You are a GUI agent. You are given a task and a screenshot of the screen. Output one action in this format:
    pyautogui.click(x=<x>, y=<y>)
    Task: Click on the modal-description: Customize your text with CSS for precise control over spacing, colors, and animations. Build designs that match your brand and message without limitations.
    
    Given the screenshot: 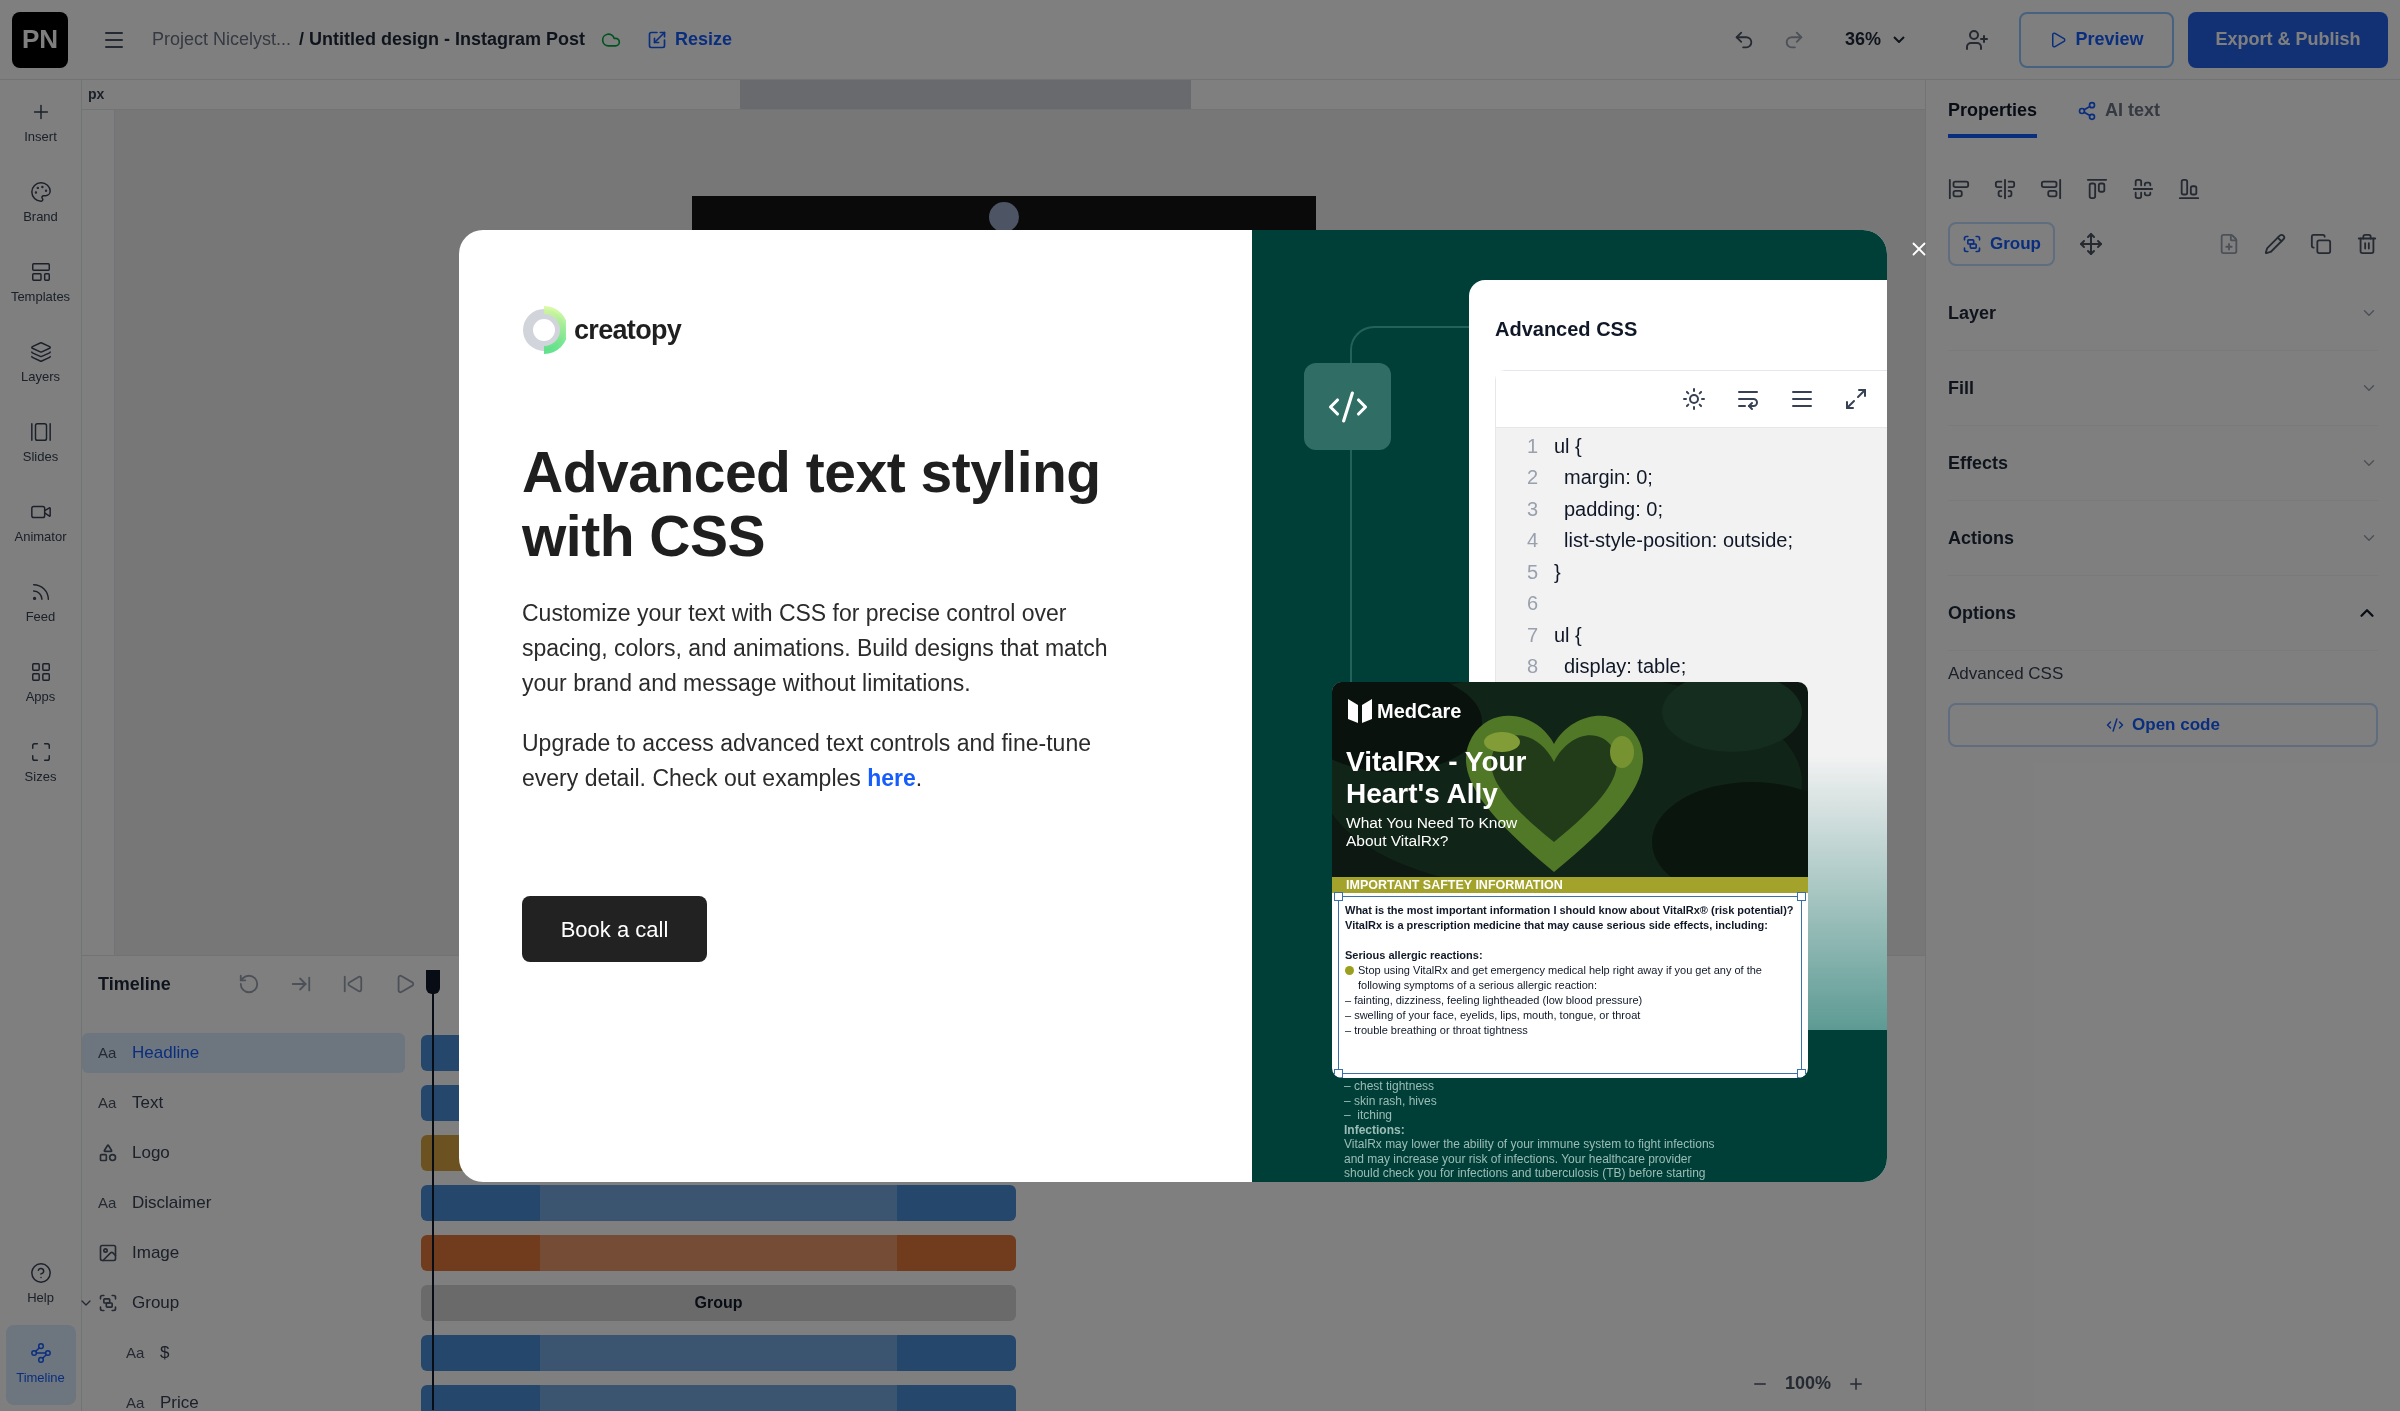 What is the action you would take?
    pyautogui.click(x=815, y=648)
    